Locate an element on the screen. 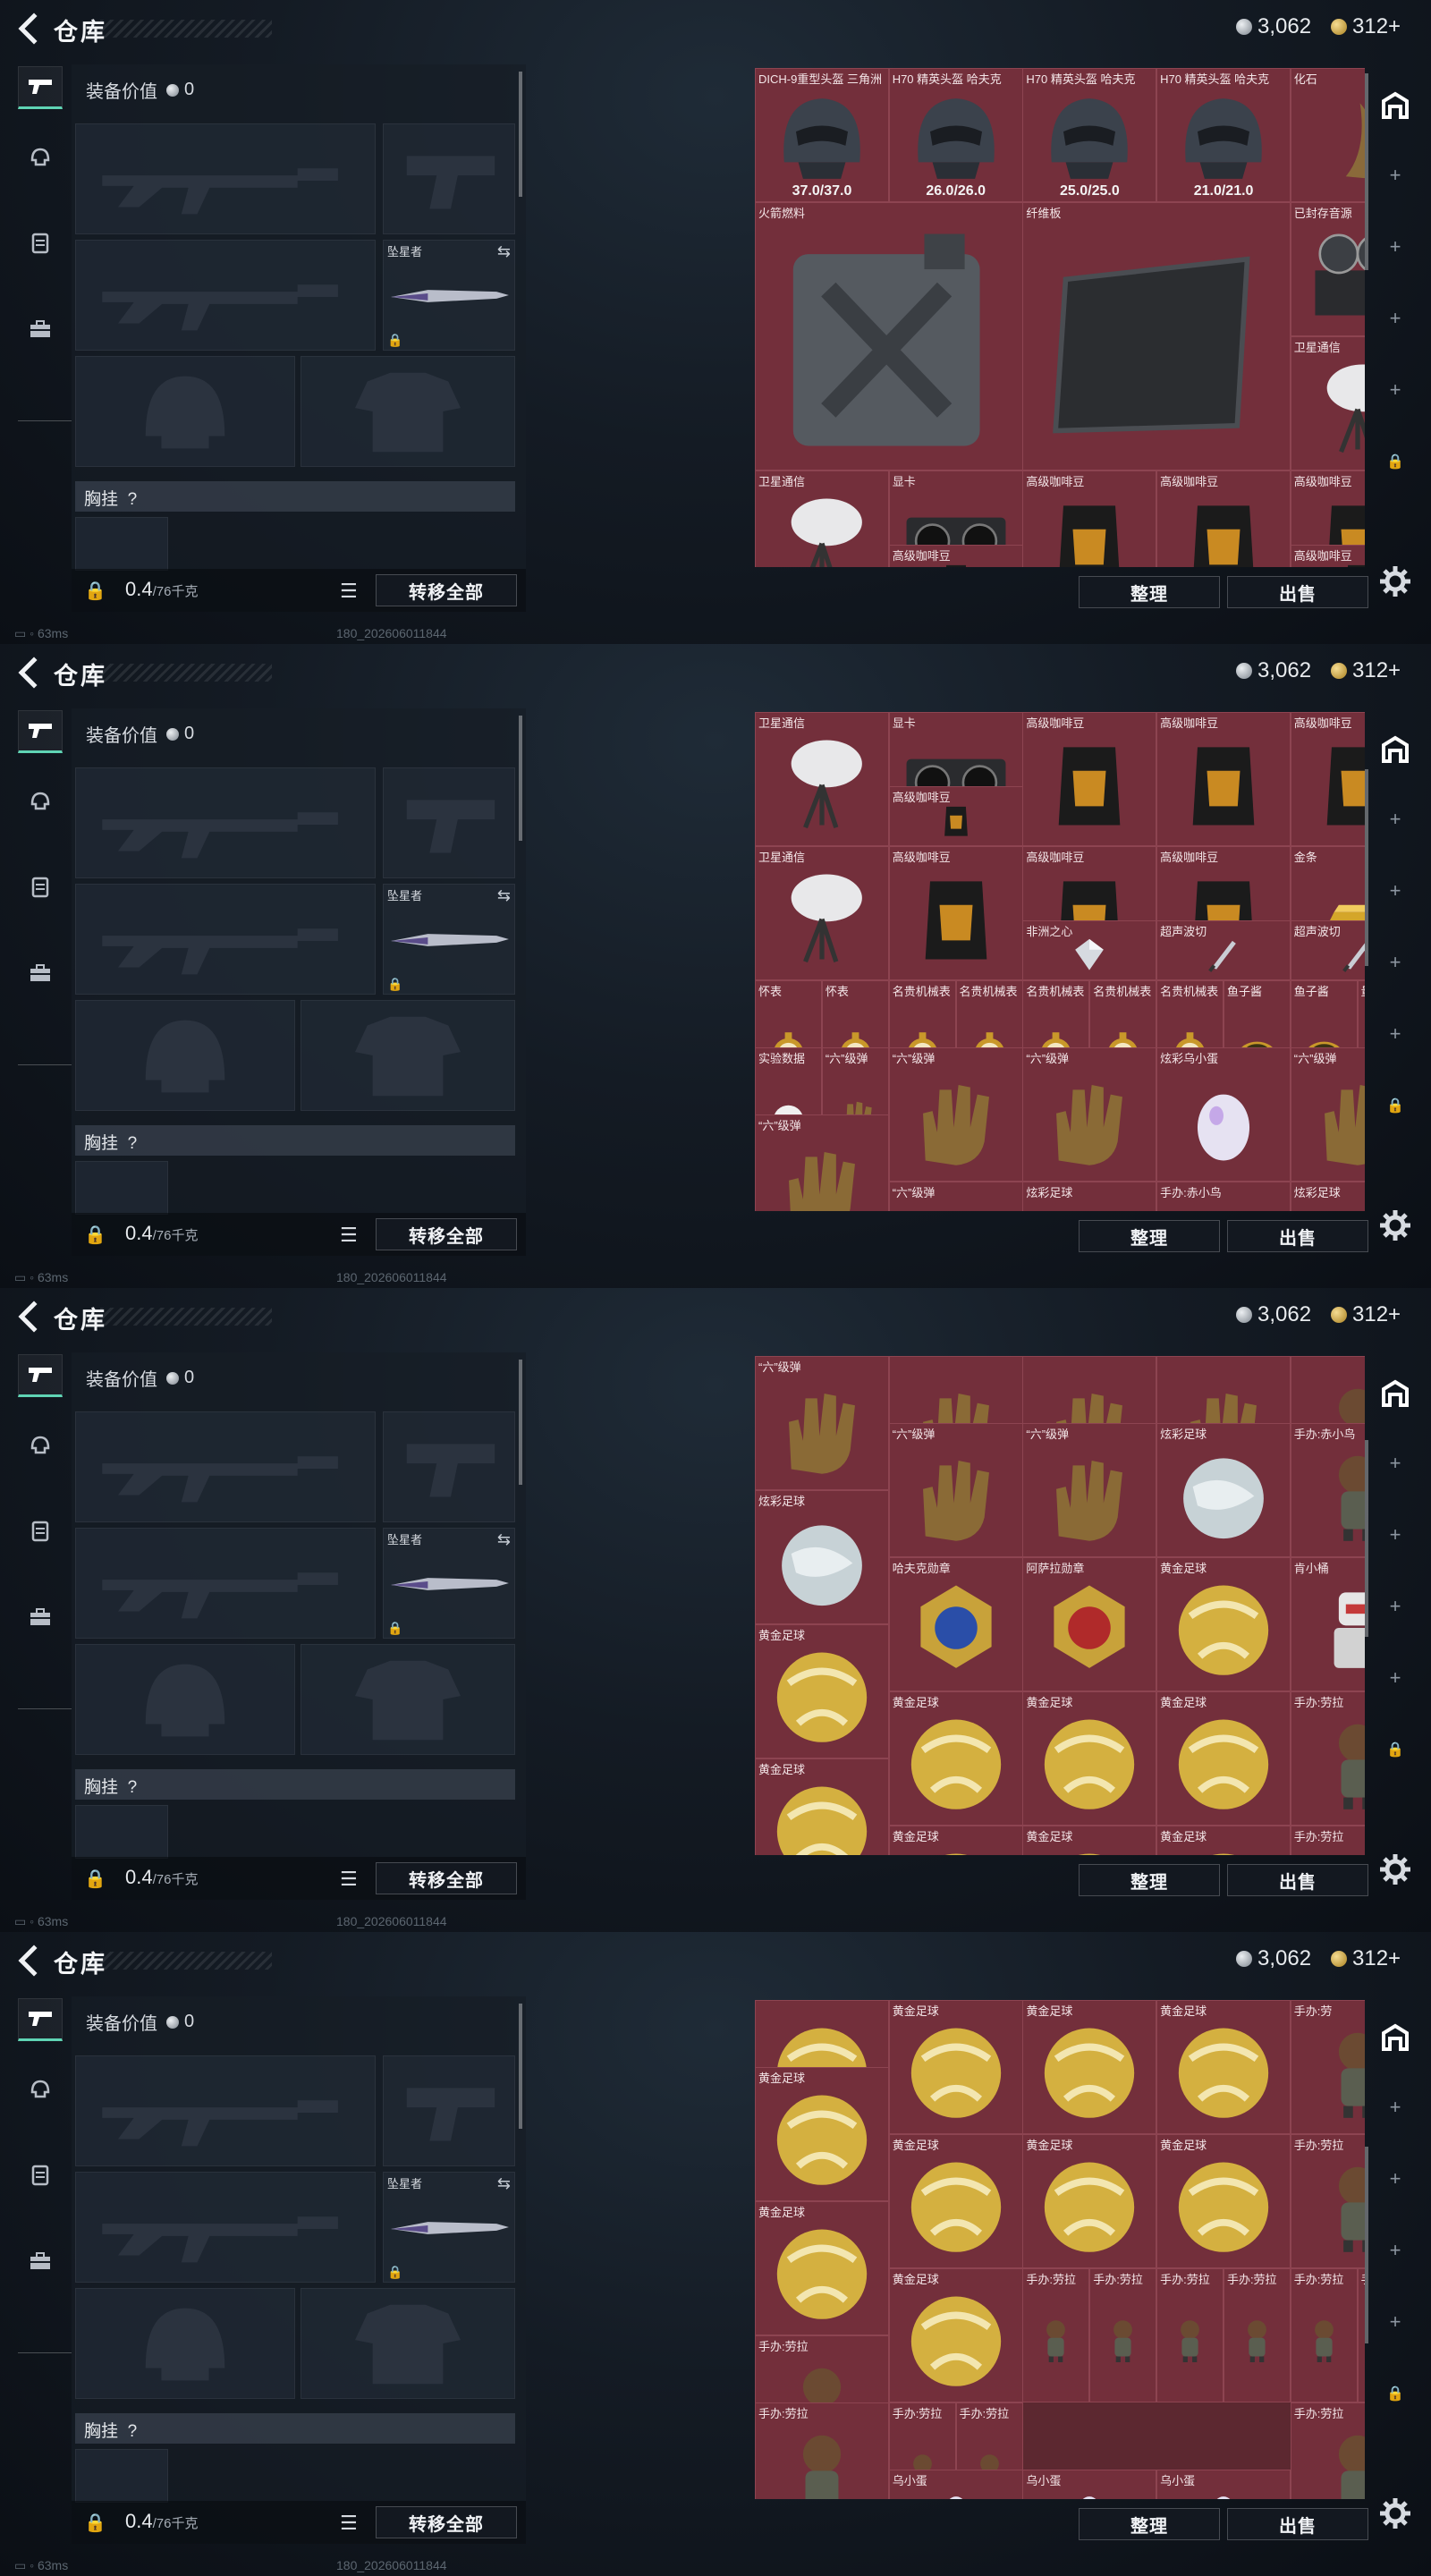  storage-item: H70 精英头盔 哈夫克 21.0/21.0 is located at coordinates (1224, 135).